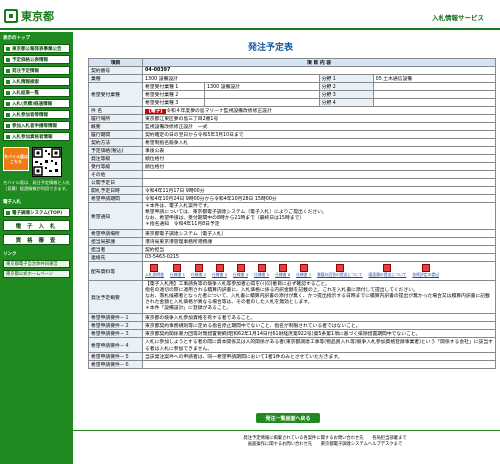  What do you see at coordinates (346, 94) in the screenshot?
I see `row-label: 分野 3` at bounding box center [346, 94].